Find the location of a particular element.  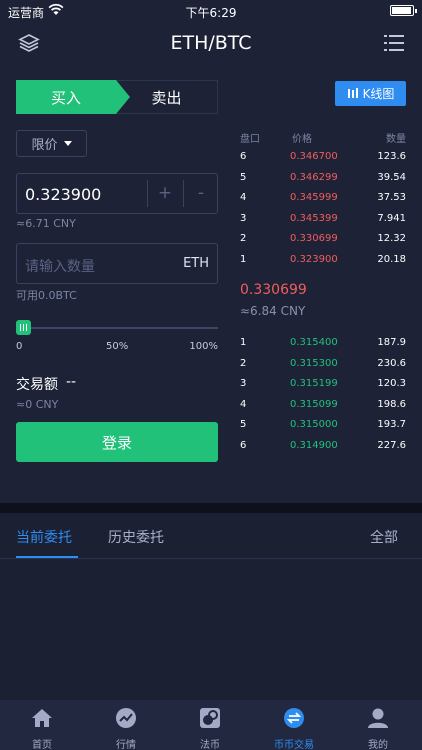

bid-qty: 230.6 is located at coordinates (391, 363).